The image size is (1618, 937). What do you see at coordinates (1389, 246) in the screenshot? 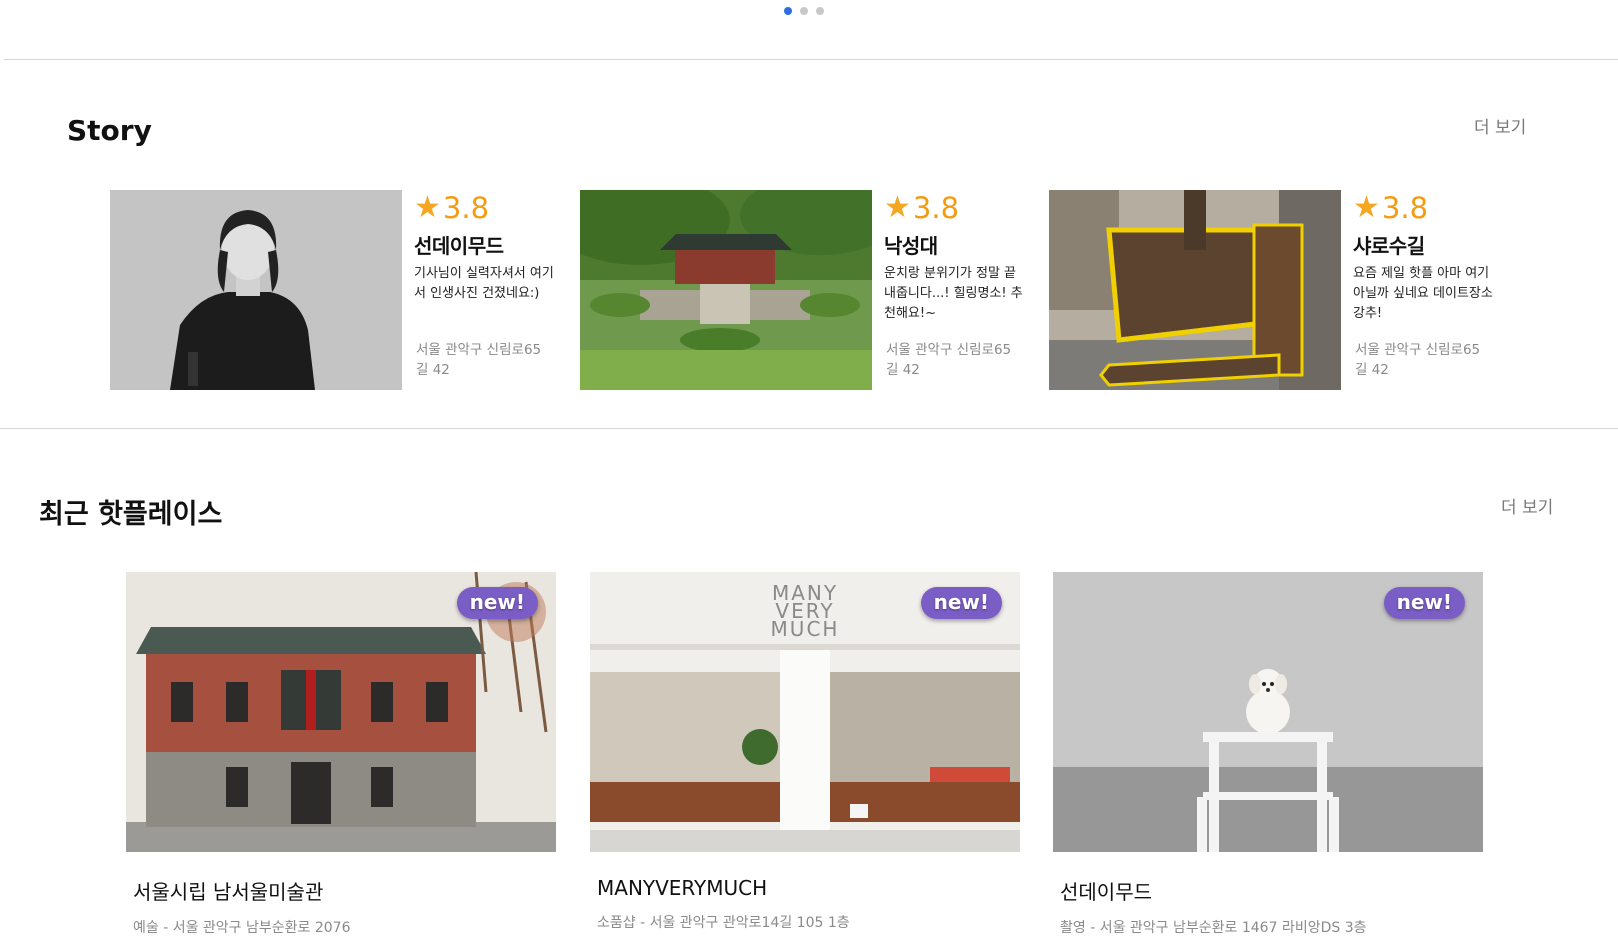
I see `story-place-name: 샤로수길` at bounding box center [1389, 246].